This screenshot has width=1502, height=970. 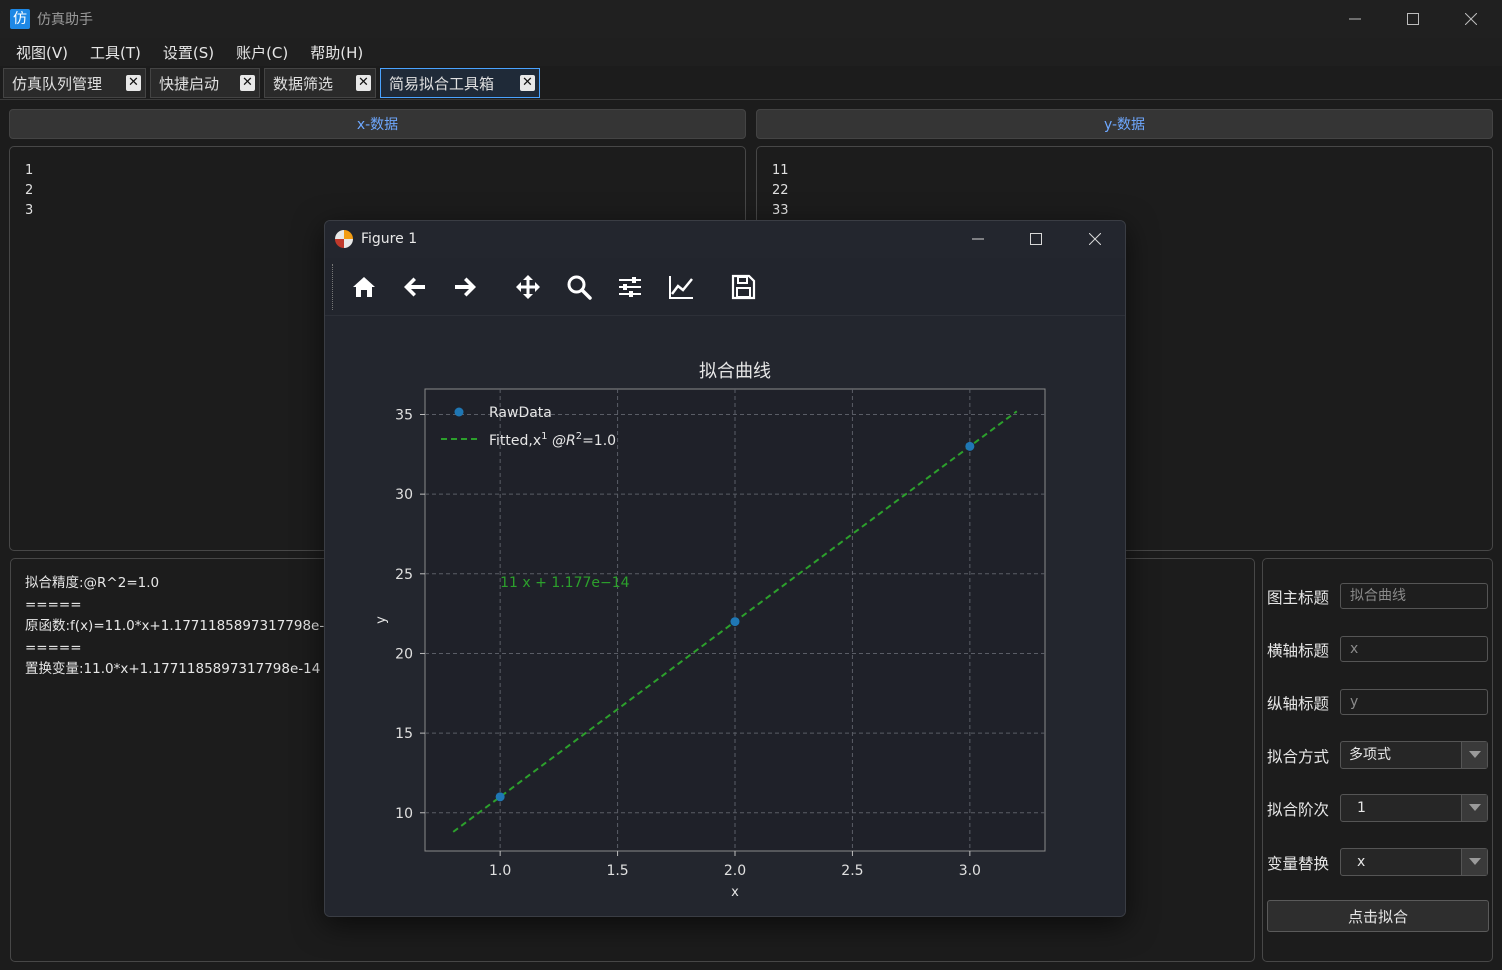 I want to click on line-chart-icon, so click(x=681, y=287).